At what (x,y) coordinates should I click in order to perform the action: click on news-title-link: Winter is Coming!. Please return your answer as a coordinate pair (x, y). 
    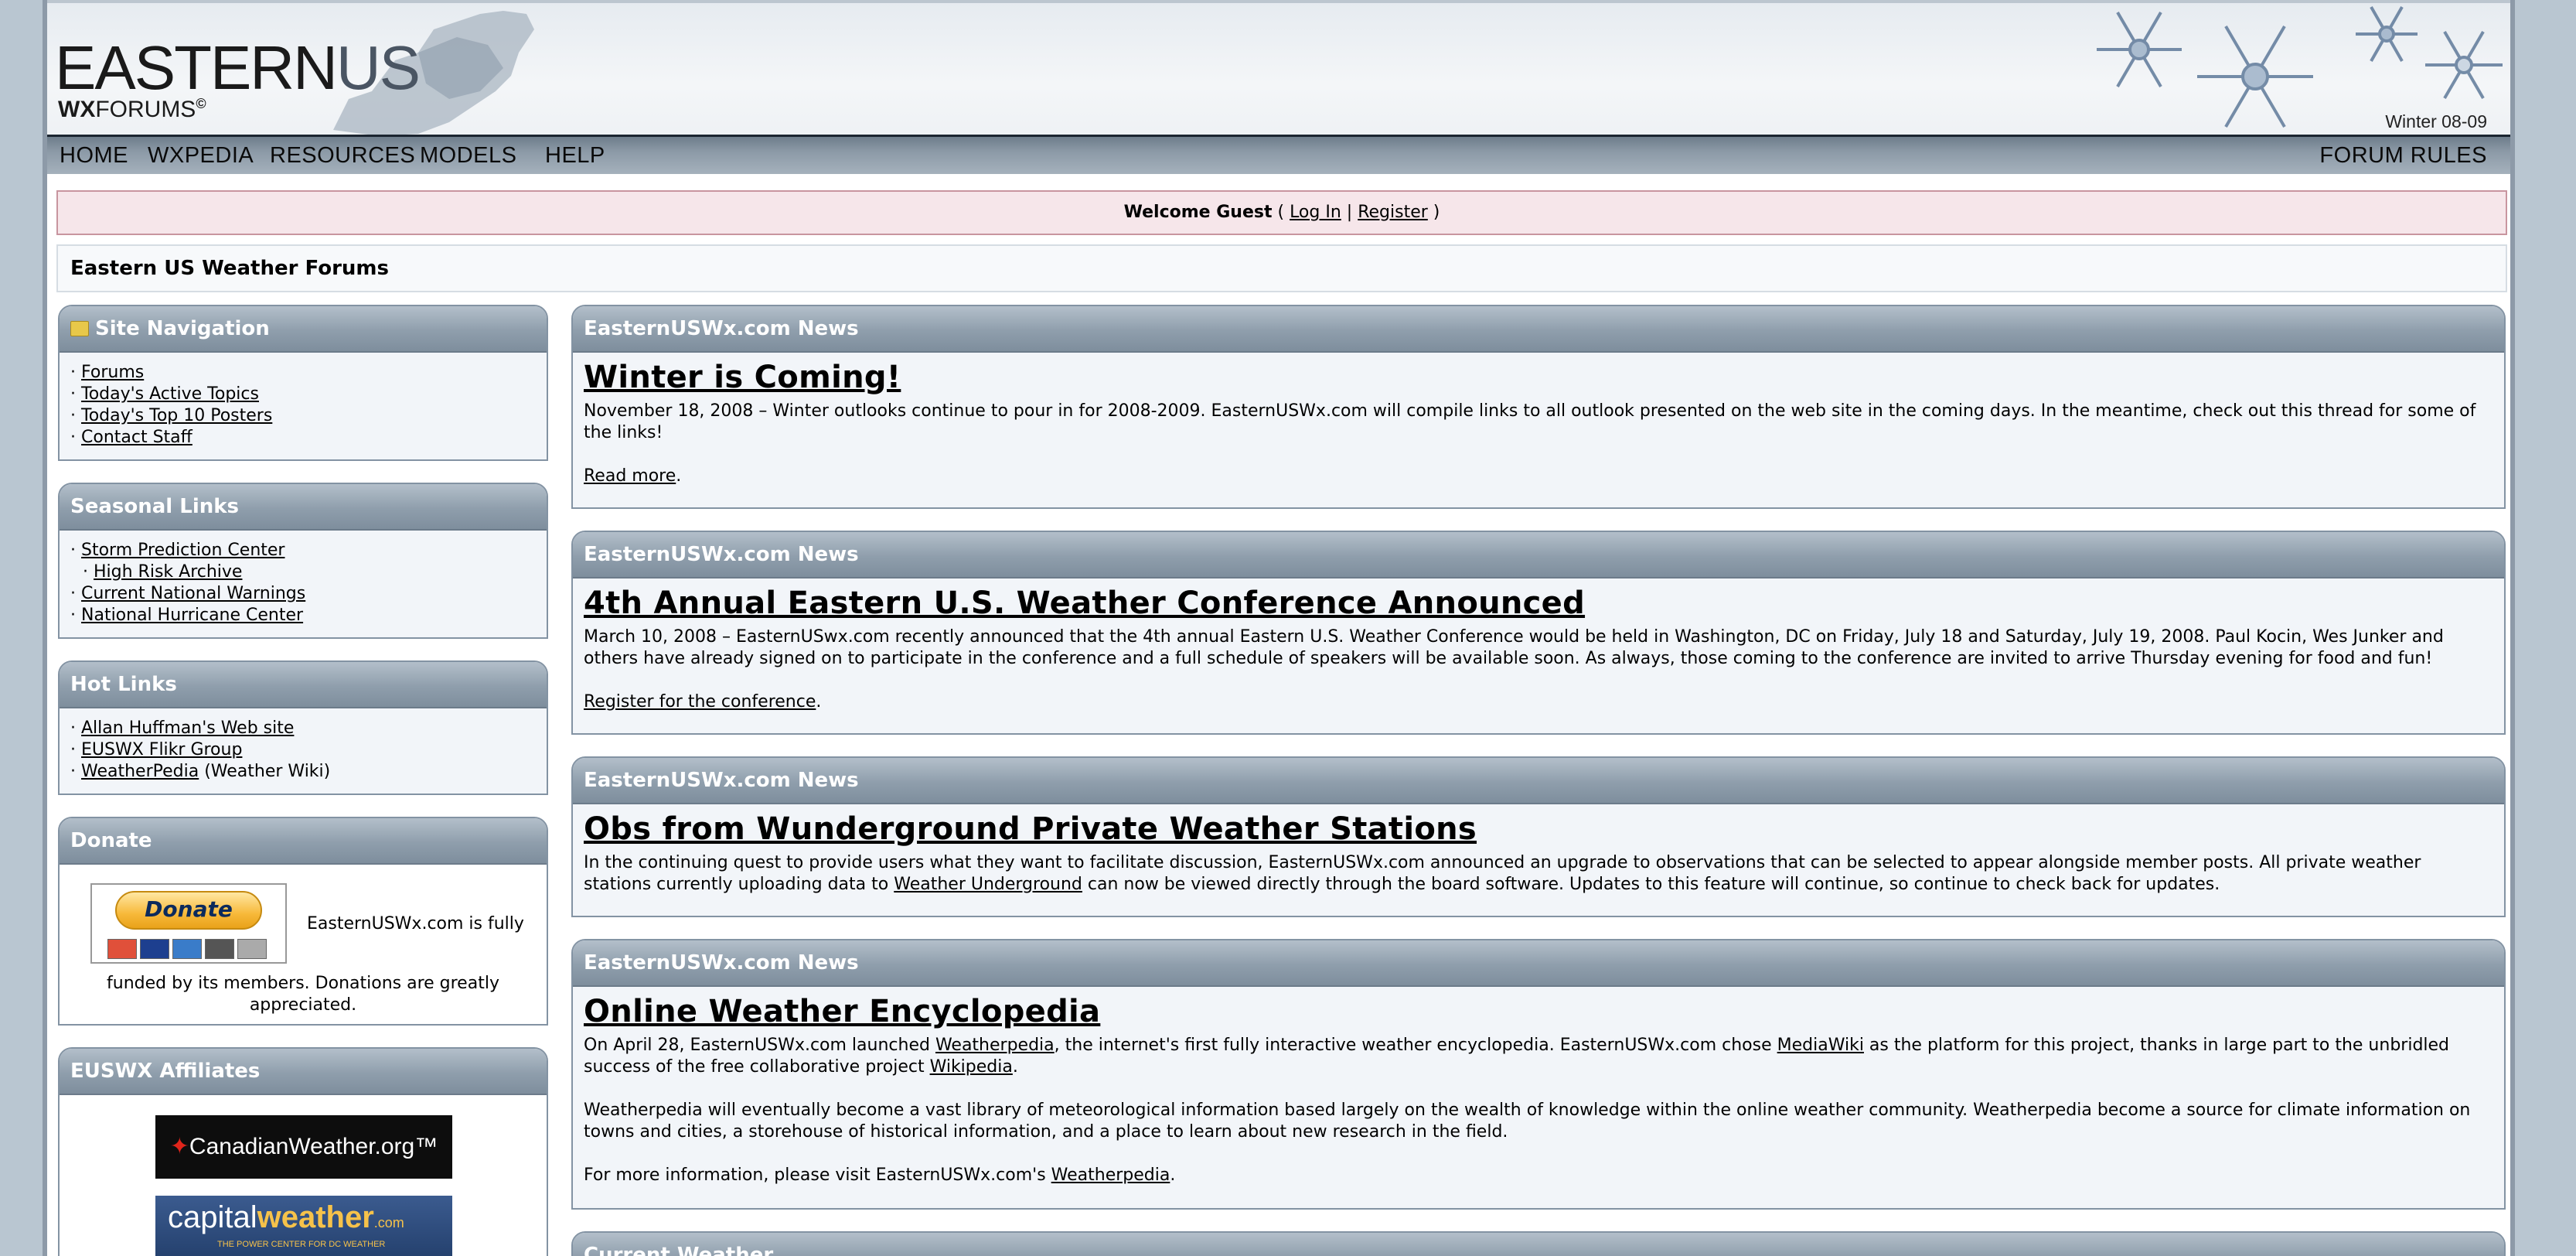
    Looking at the image, I should click on (1538, 377).